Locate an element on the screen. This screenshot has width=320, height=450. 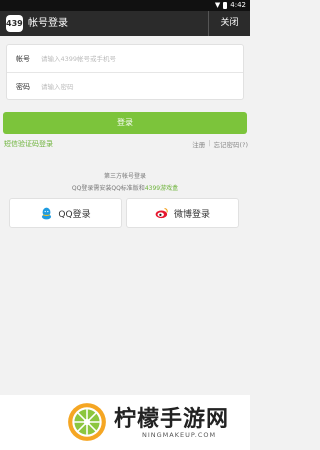
login-form: 帐号 密码 is located at coordinates (125, 72).